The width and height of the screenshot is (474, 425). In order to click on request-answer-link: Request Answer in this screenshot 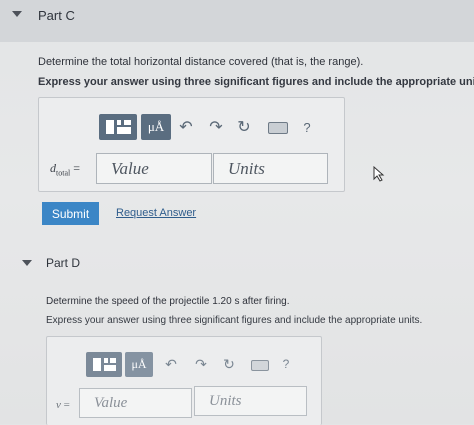, I will do `click(156, 213)`.